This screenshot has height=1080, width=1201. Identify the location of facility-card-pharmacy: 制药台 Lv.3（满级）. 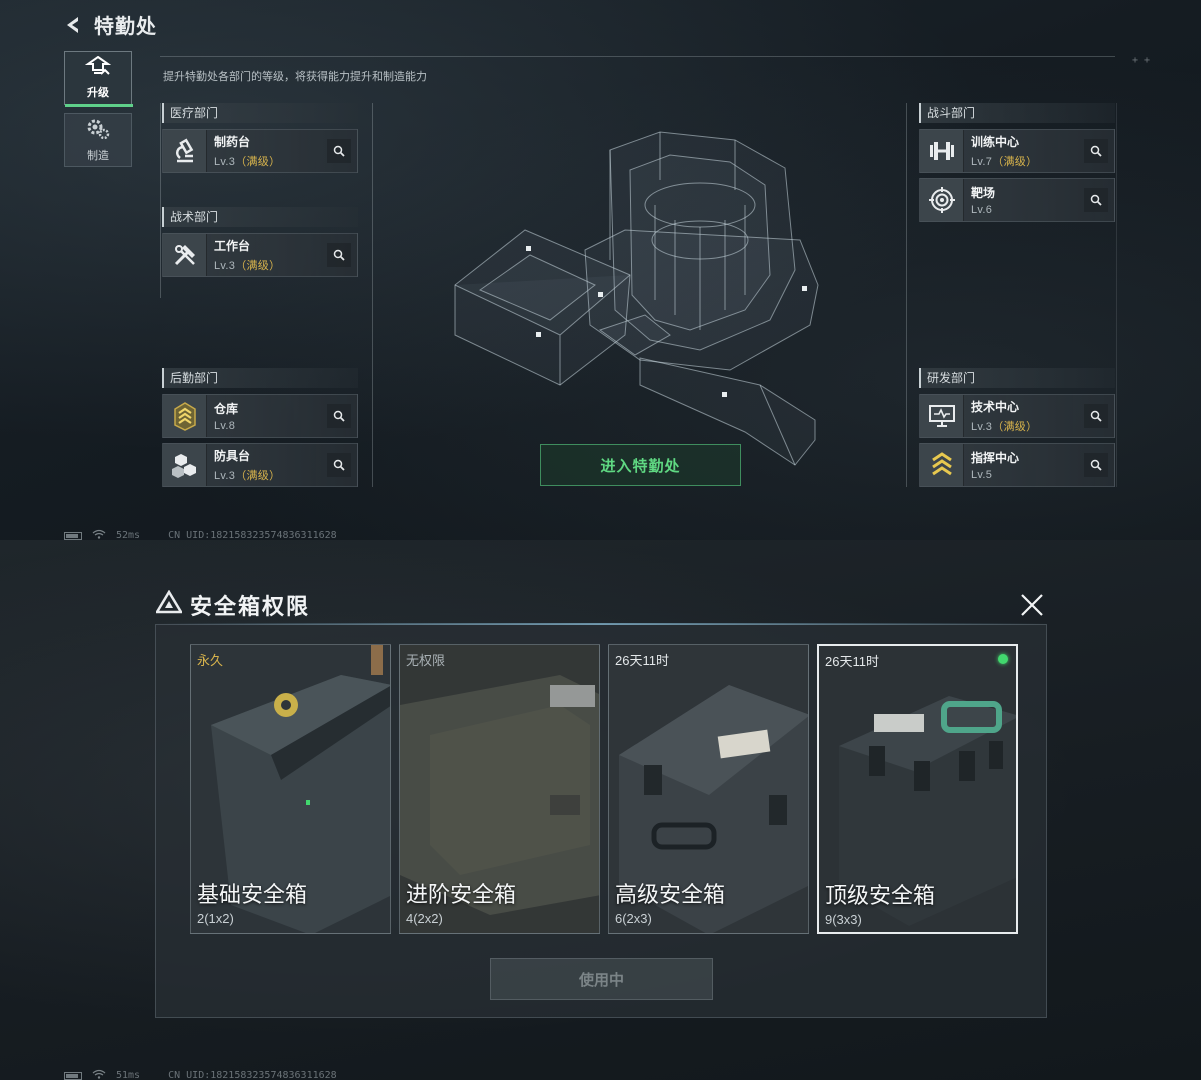
(260, 151).